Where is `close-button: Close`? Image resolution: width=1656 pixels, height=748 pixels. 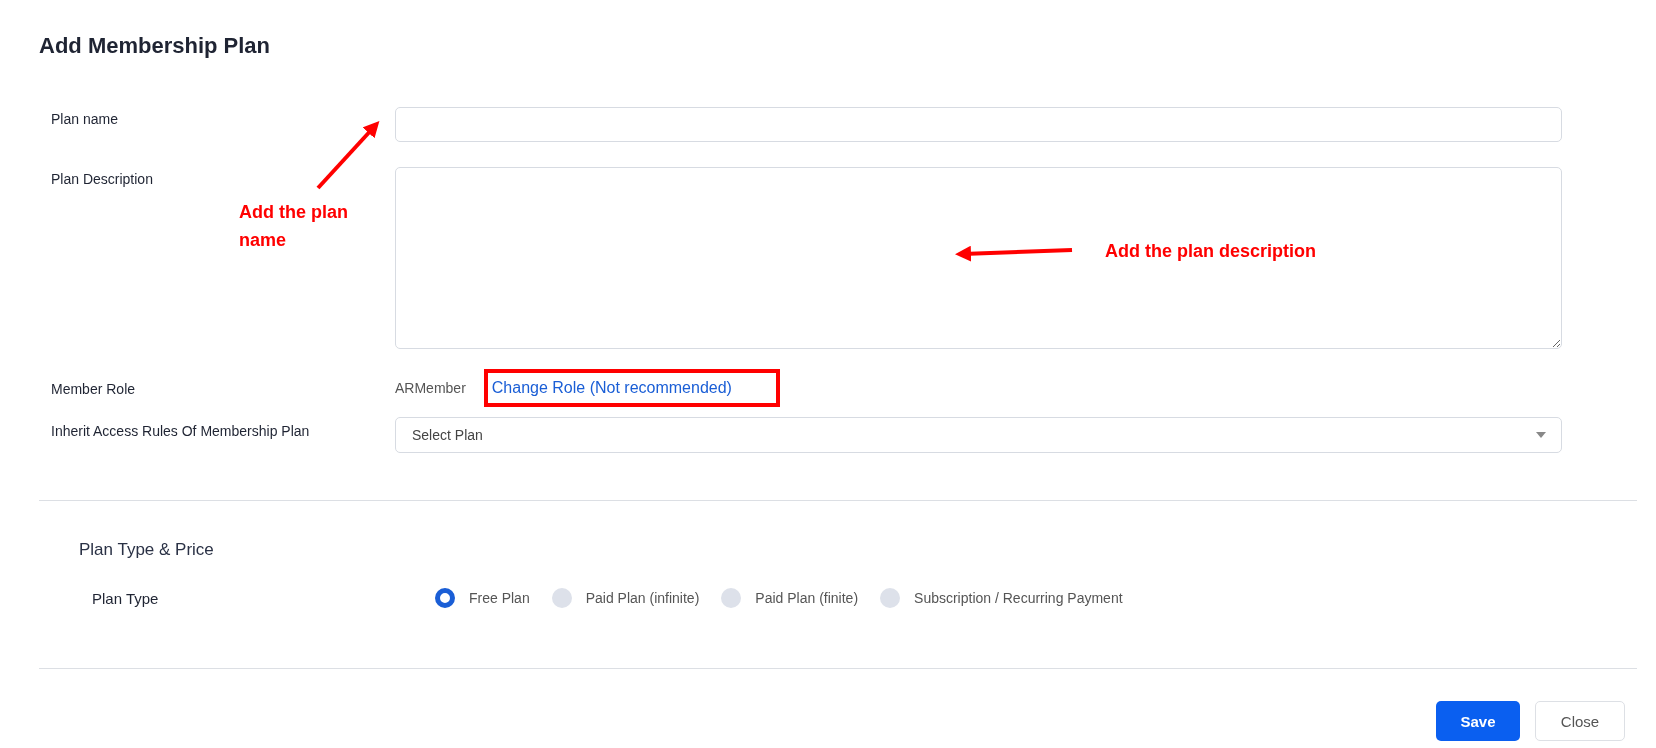
close-button: Close is located at coordinates (1580, 721).